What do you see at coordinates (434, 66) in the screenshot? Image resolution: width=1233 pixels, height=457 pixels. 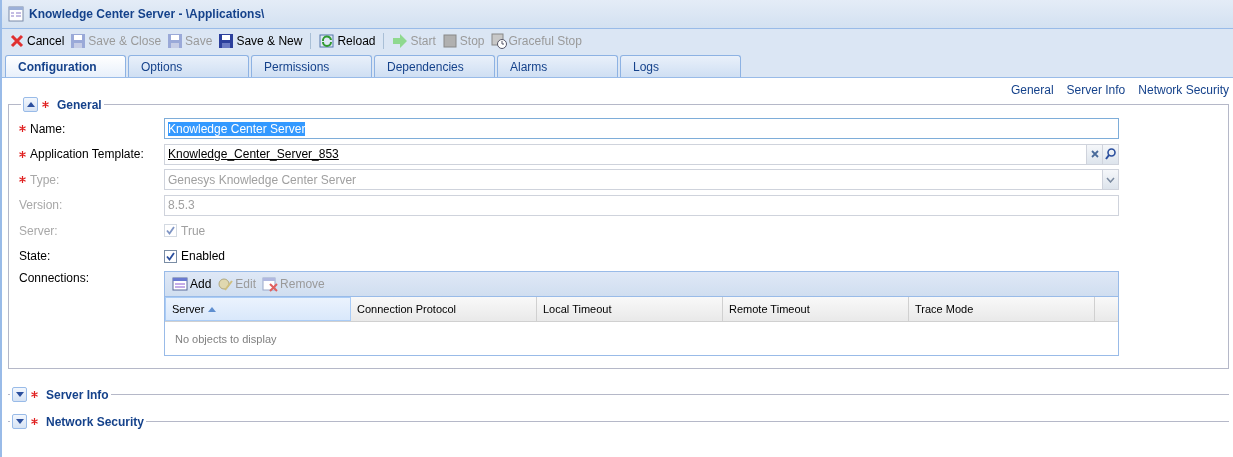 I see `tab: Dependencies` at bounding box center [434, 66].